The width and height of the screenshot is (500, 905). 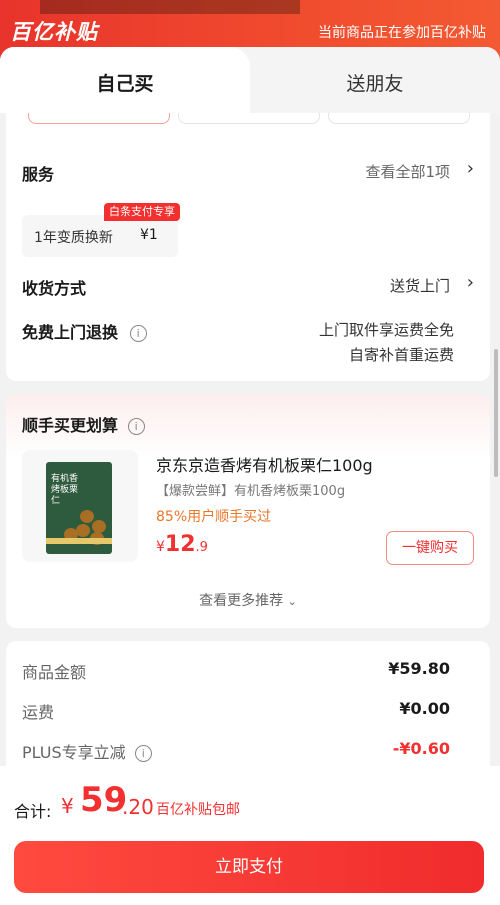 What do you see at coordinates (170, 7) in the screenshot?
I see `banner-background-image` at bounding box center [170, 7].